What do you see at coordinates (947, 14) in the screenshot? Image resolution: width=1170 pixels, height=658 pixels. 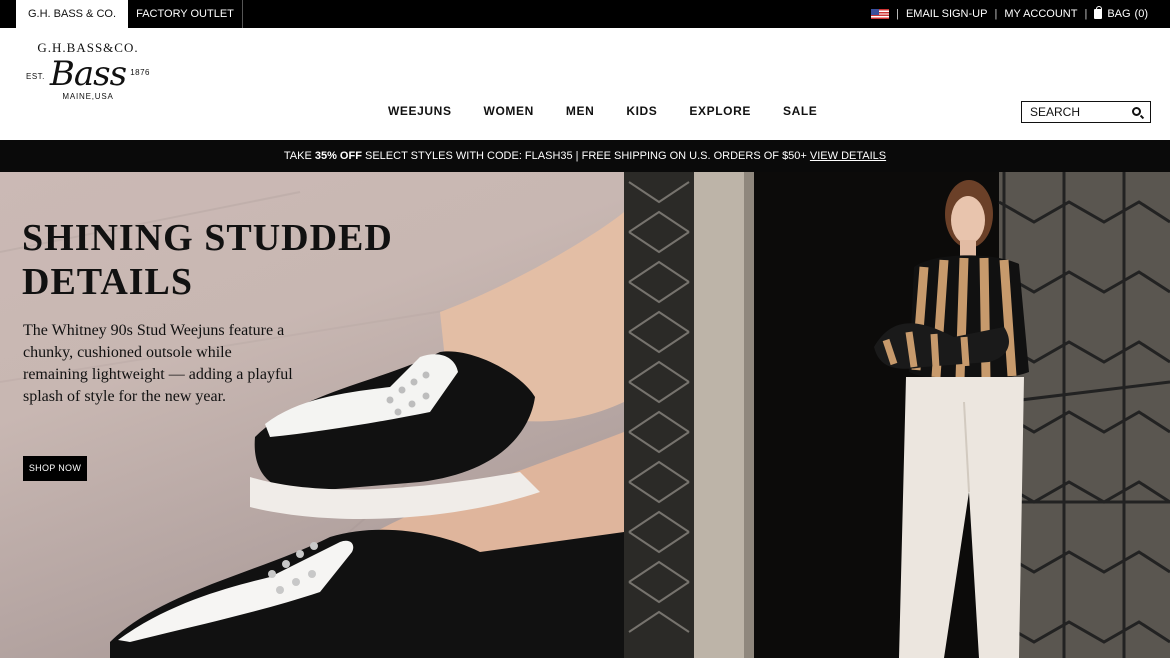 I see `email-signup-link: EMAIL SIGN-UP` at bounding box center [947, 14].